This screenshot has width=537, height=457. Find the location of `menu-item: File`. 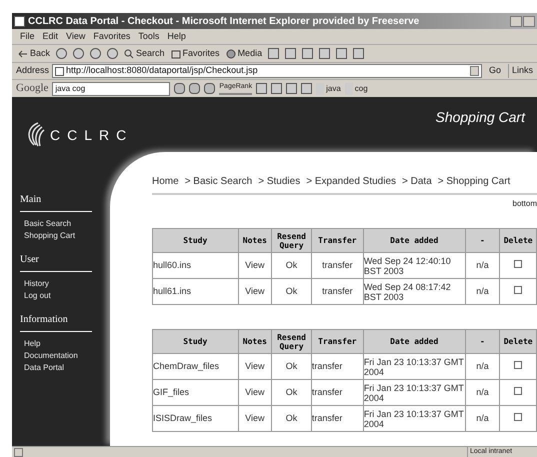

menu-item: File is located at coordinates (27, 37).